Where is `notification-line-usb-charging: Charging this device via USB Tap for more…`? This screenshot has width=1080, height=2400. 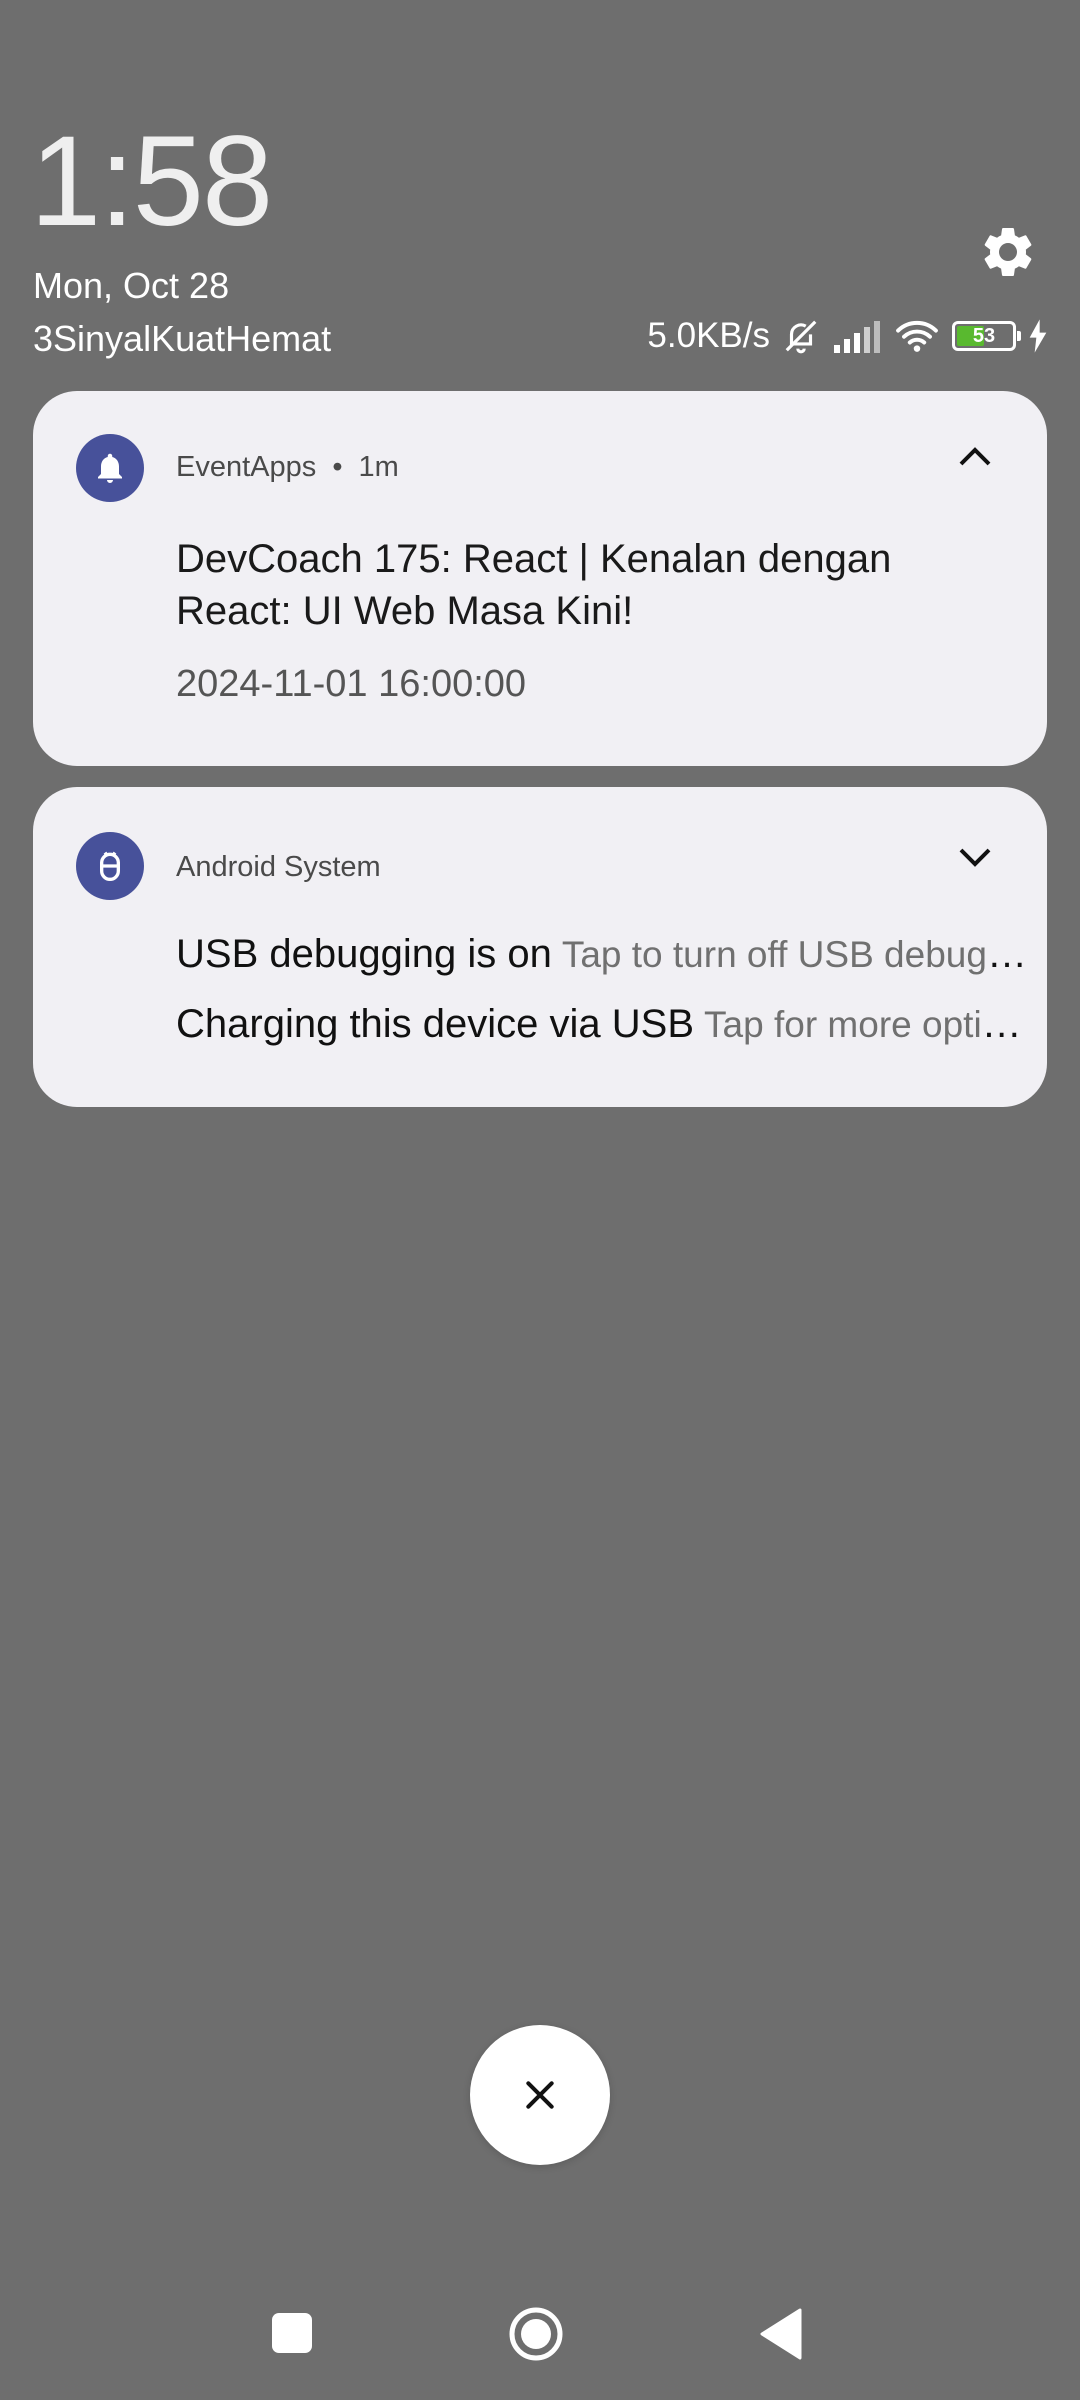
notification-line-usb-charging: Charging this device via USB Tap for more… is located at coordinates (606, 1024).